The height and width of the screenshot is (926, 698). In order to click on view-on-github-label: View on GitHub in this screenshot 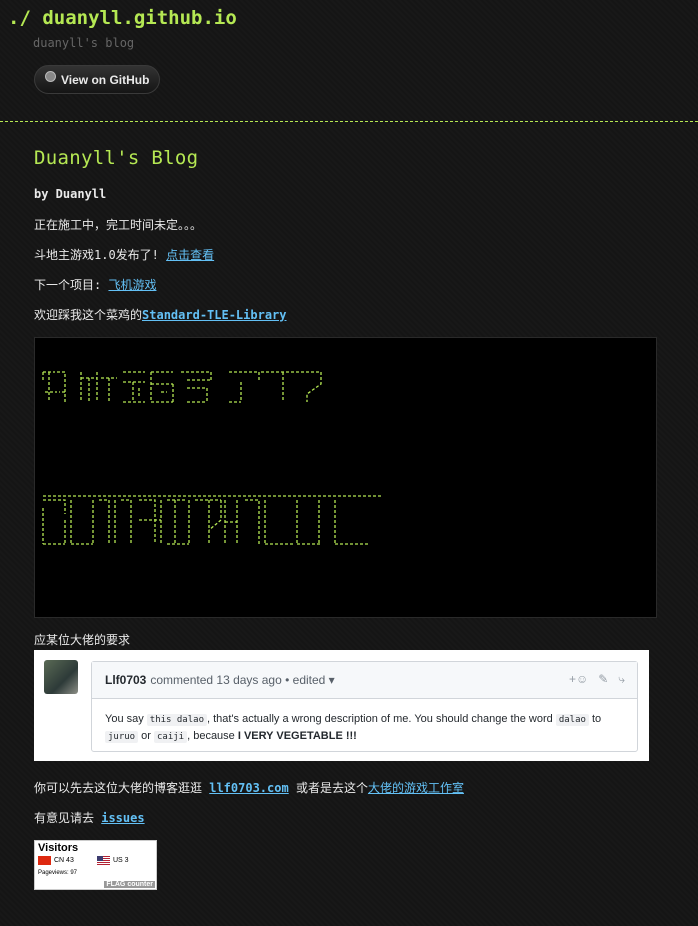, I will do `click(105, 79)`.